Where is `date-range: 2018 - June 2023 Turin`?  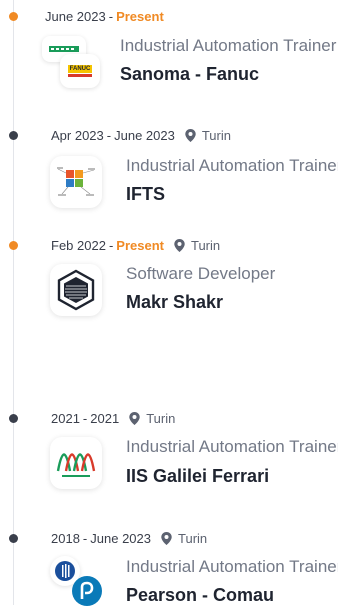
date-range: 2018 - June 2023 Turin is located at coordinates (129, 538).